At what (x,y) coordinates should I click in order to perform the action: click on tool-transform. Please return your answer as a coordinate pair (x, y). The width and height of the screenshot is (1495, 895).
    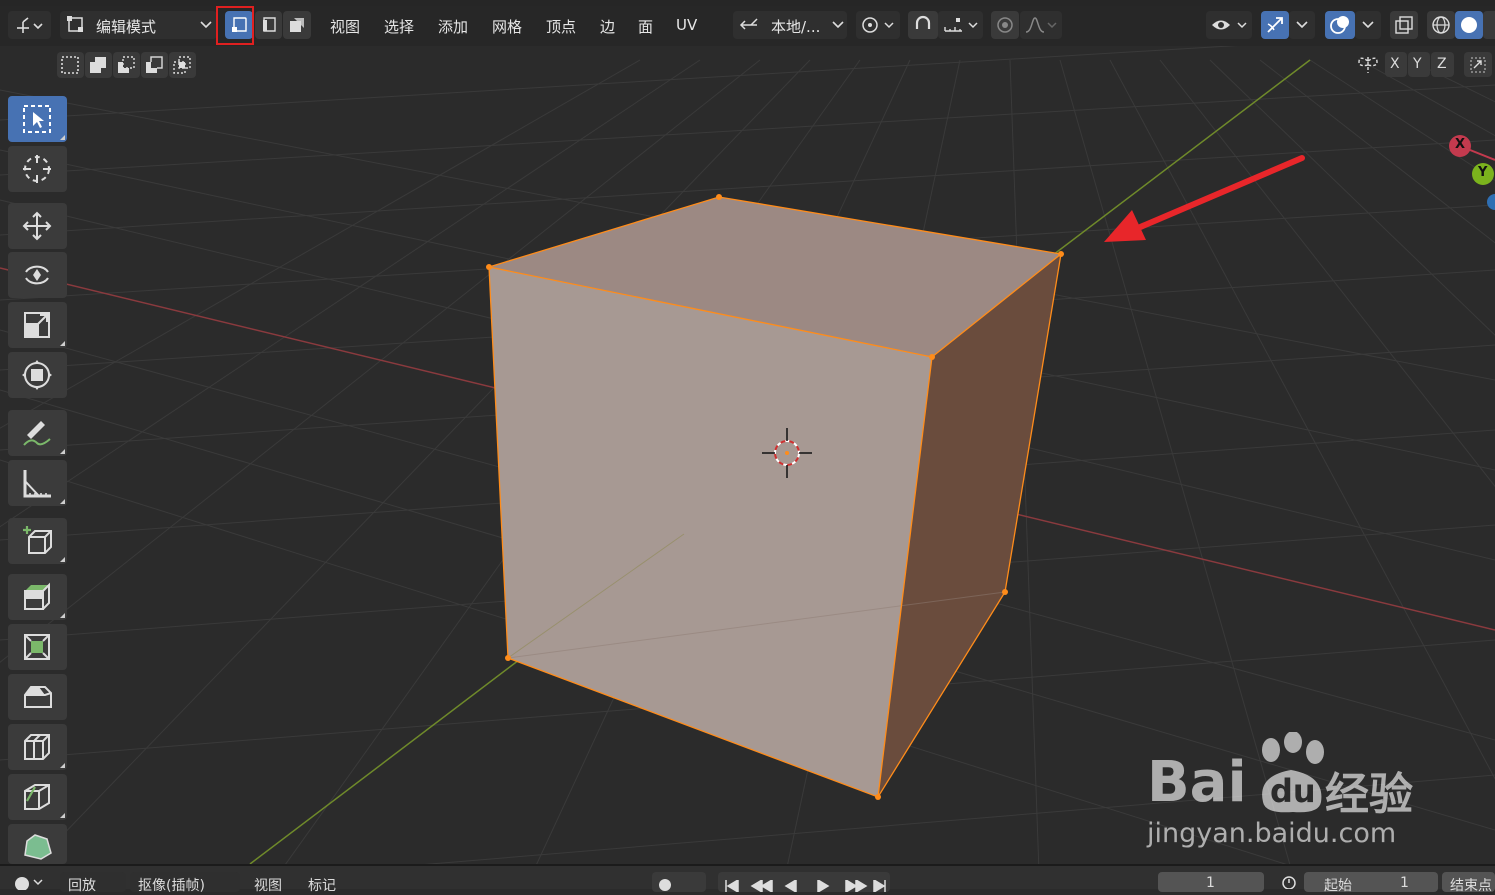
    Looking at the image, I should click on (37, 375).